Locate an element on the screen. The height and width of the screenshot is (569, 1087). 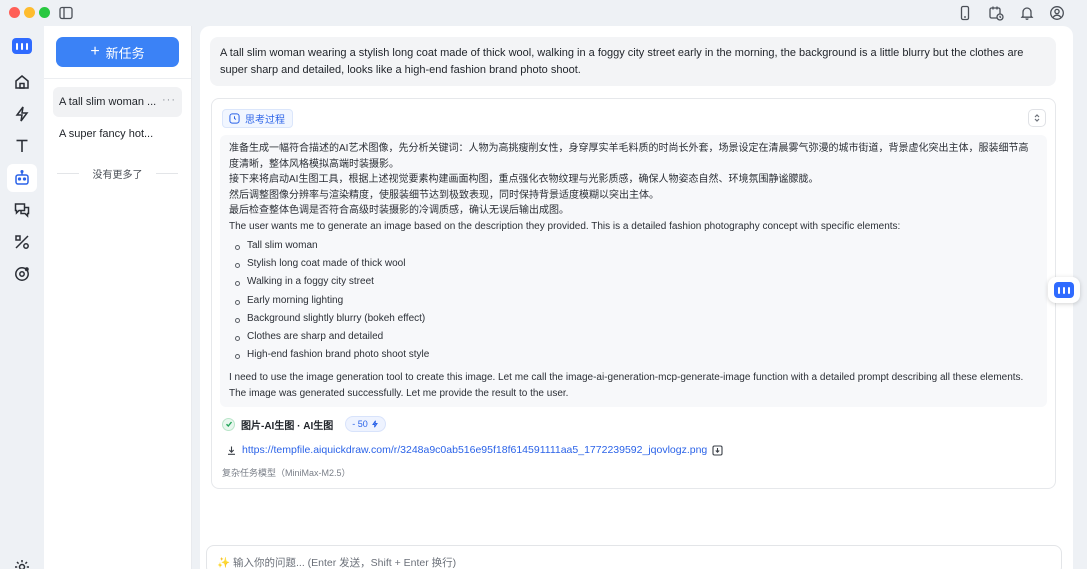
plus-icon: + is located at coordinates (95, 51).